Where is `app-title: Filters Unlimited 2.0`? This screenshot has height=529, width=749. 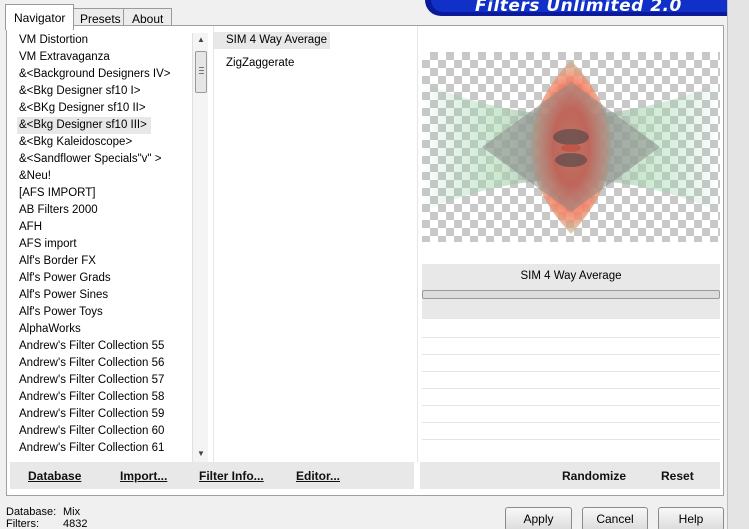
app-title: Filters Unlimited 2.0 is located at coordinates (578, 8).